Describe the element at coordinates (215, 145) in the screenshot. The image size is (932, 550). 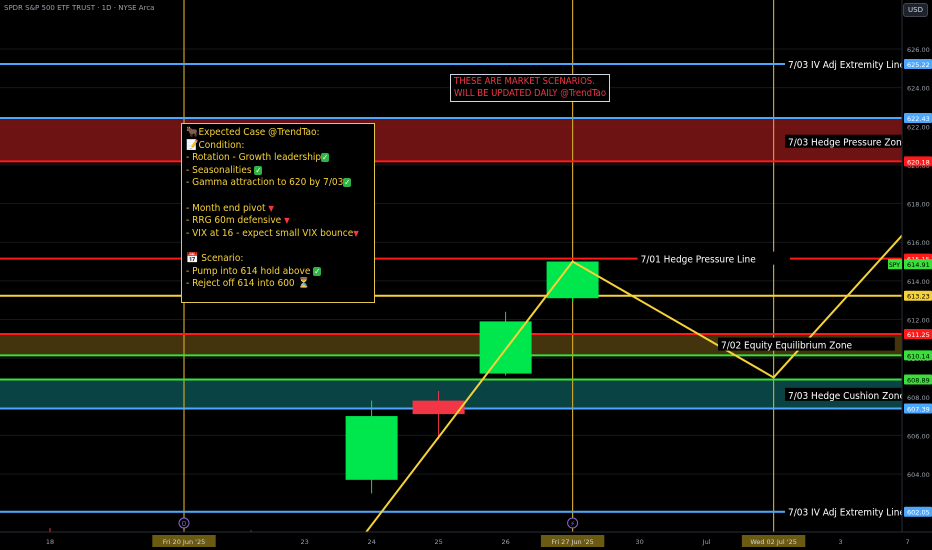
I see `expected-case-line: 📝Condition:` at that location.